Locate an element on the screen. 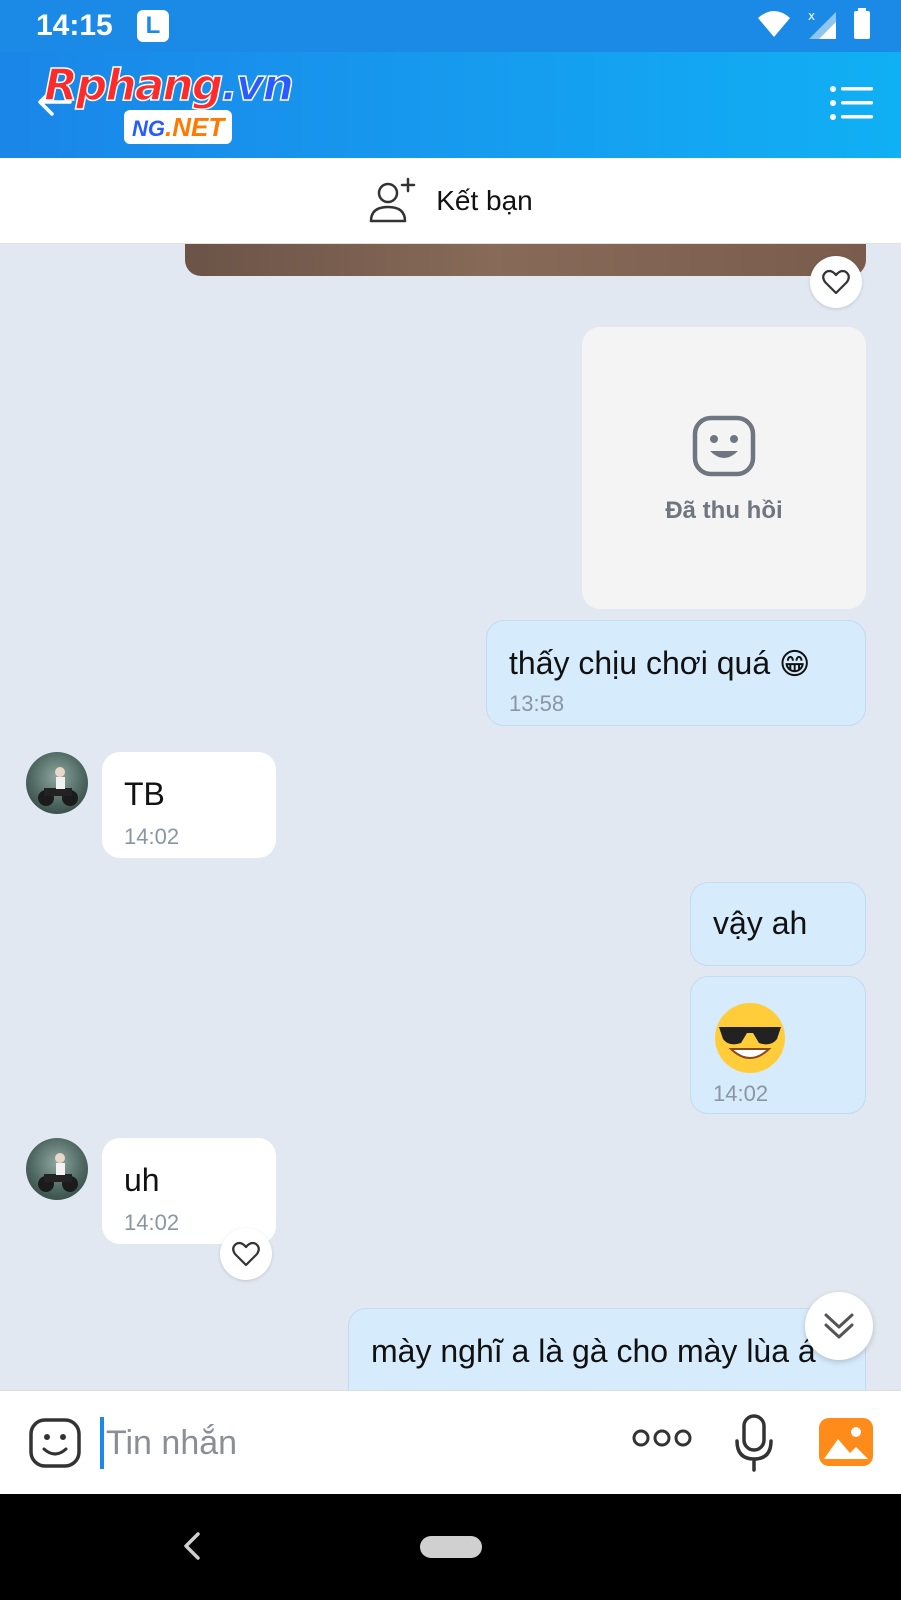 Image resolution: width=901 pixels, height=1600 pixels. system-nav-bar is located at coordinates (450, 1547).